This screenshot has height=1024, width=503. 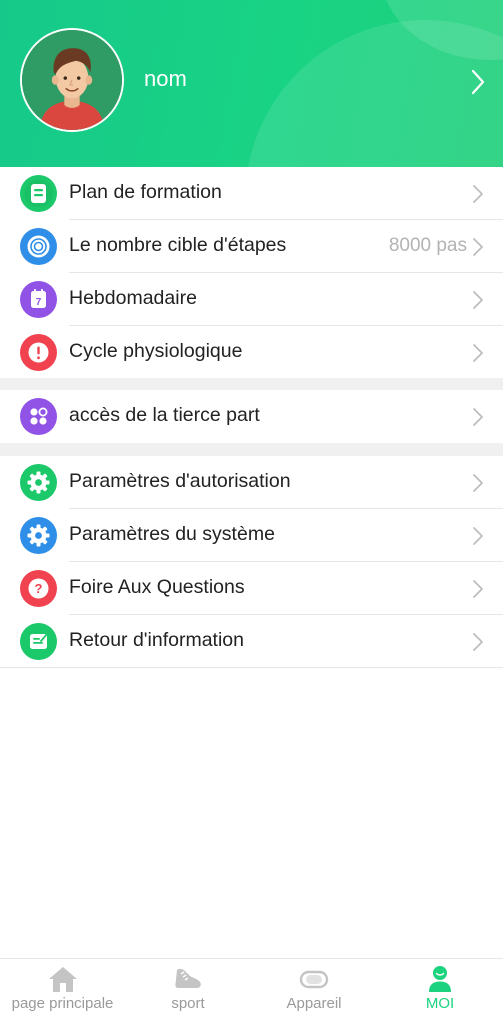 I want to click on feedback-icon, so click(x=38, y=641).